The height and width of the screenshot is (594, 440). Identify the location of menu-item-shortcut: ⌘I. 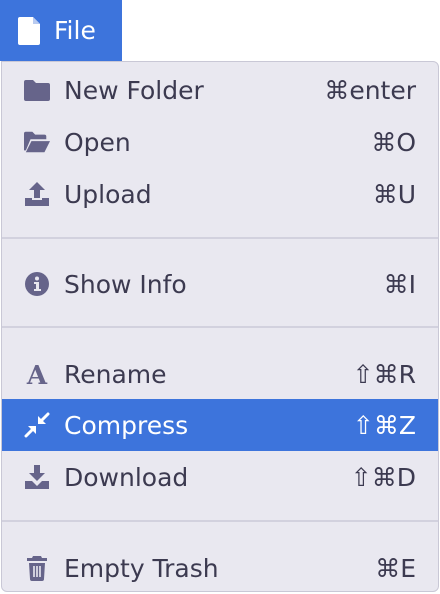
(399, 284).